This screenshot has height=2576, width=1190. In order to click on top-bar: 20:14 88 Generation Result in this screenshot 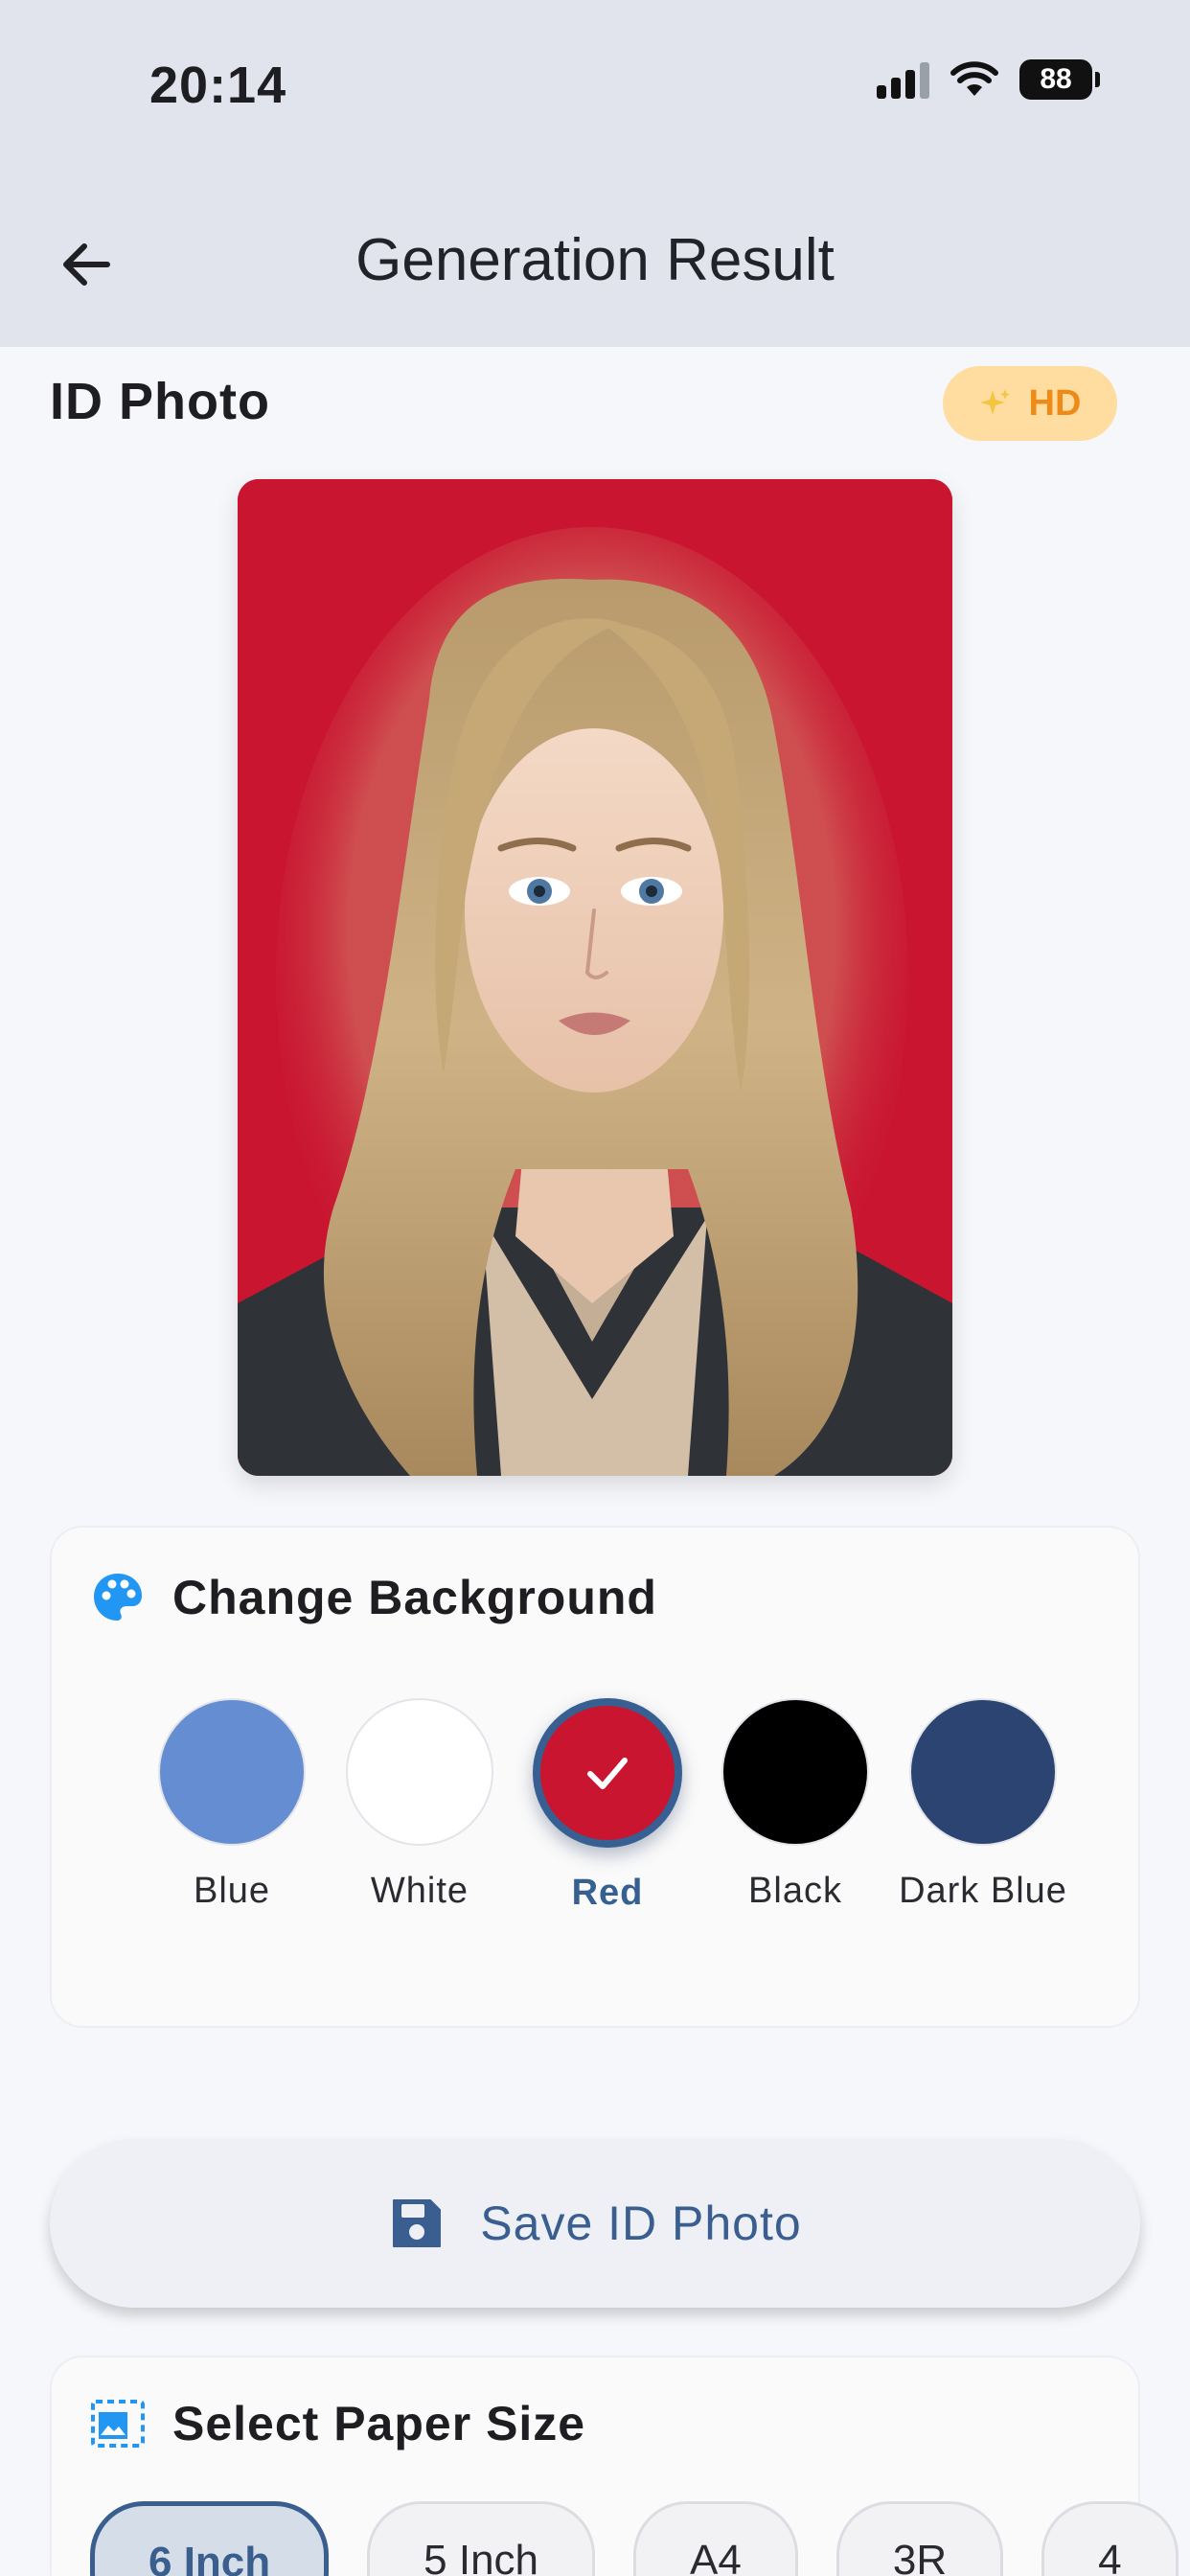, I will do `click(595, 173)`.